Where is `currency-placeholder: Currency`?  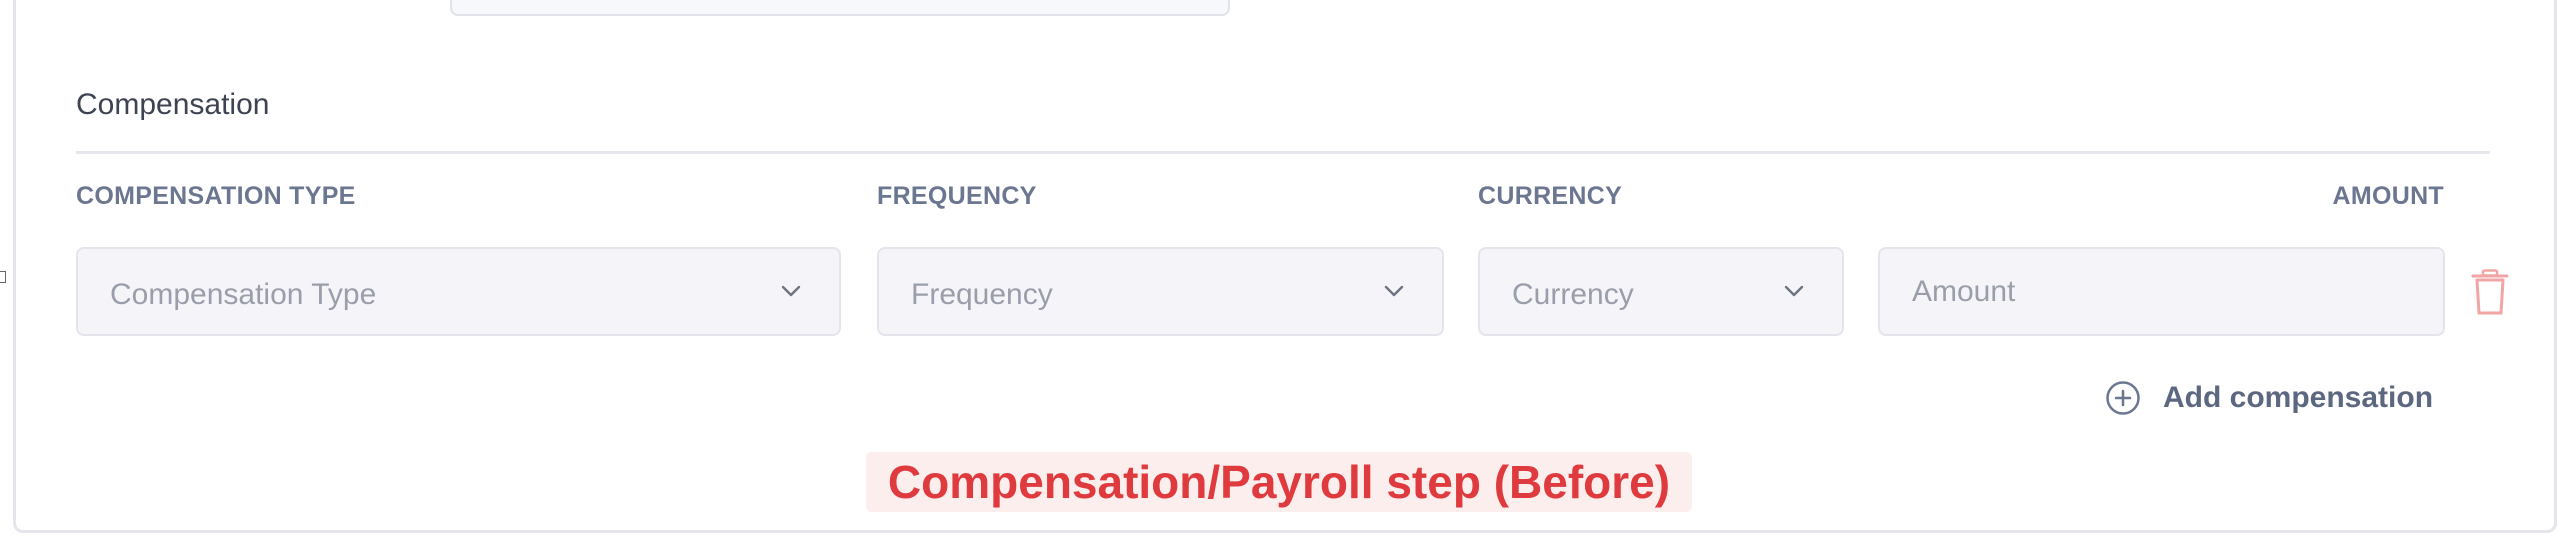 currency-placeholder: Currency is located at coordinates (1573, 294).